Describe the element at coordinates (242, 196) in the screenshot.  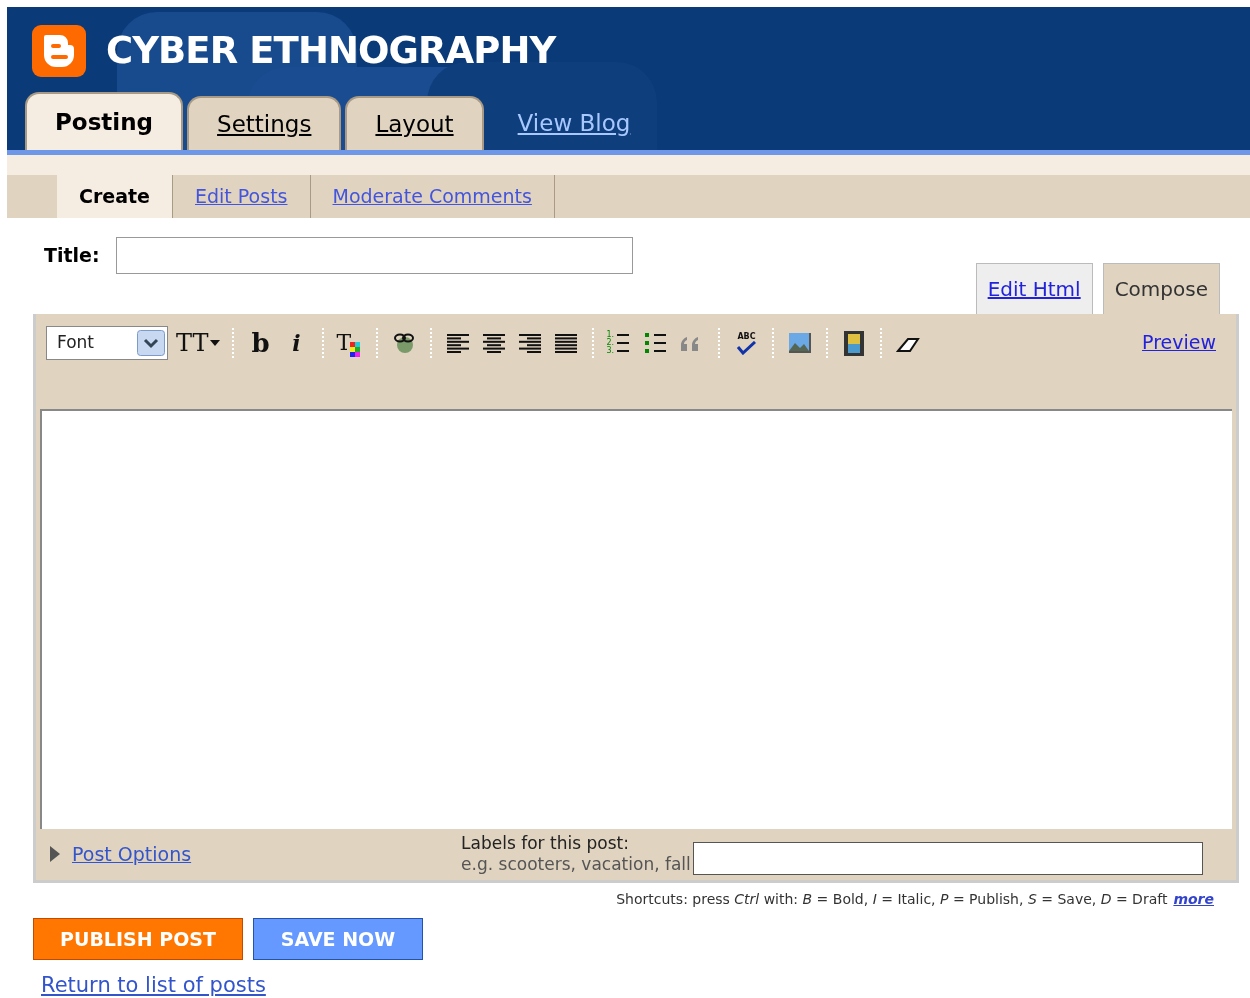
I see `subnav-tab: Edit Posts` at that location.